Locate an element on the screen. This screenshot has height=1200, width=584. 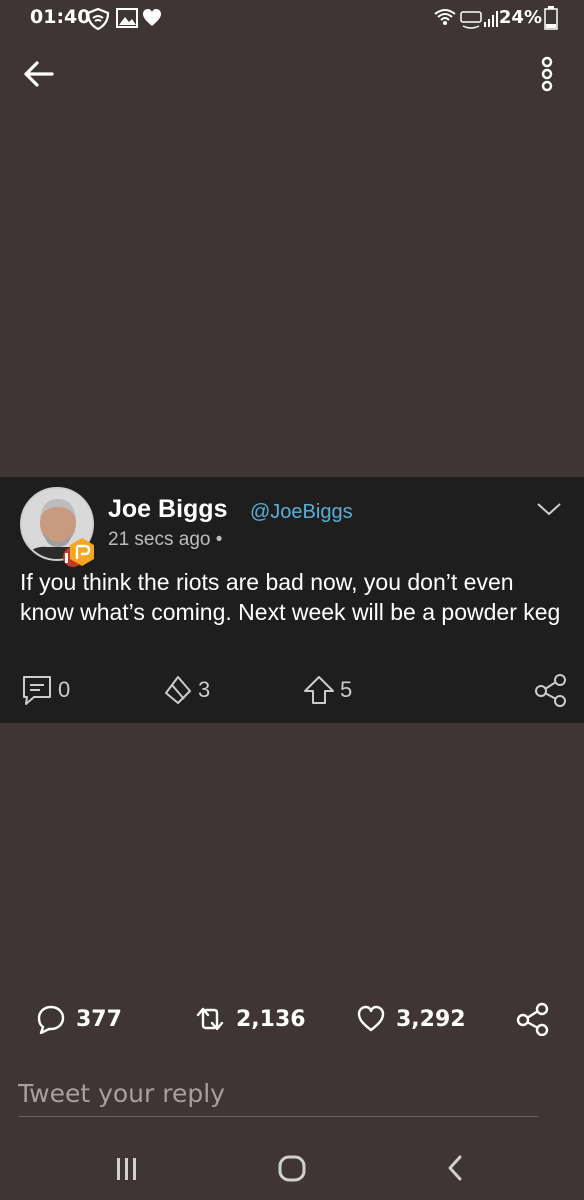
more-vertical-icon is located at coordinates (547, 74).